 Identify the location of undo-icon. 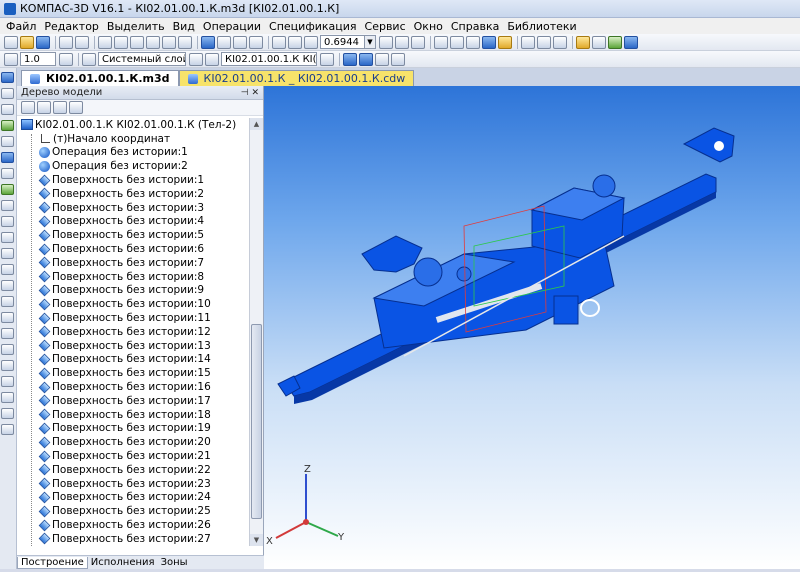
(169, 42).